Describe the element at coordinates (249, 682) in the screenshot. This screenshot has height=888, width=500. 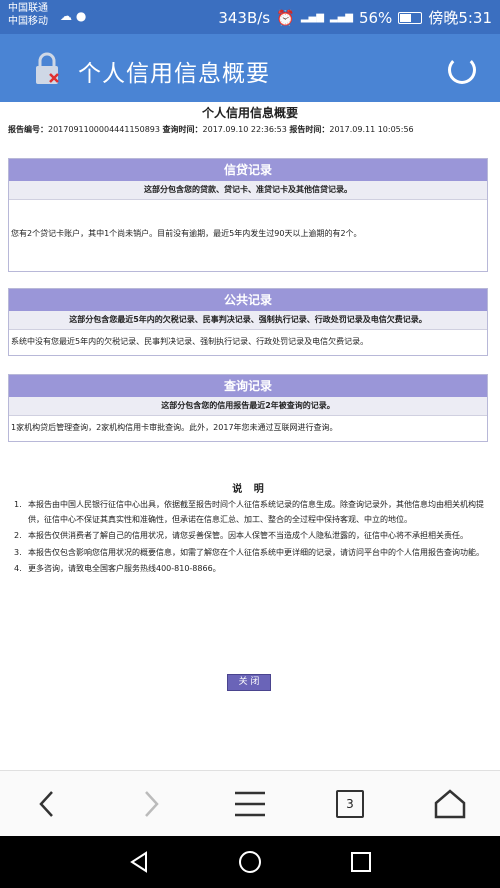
I see `close-button: 关 闭` at that location.